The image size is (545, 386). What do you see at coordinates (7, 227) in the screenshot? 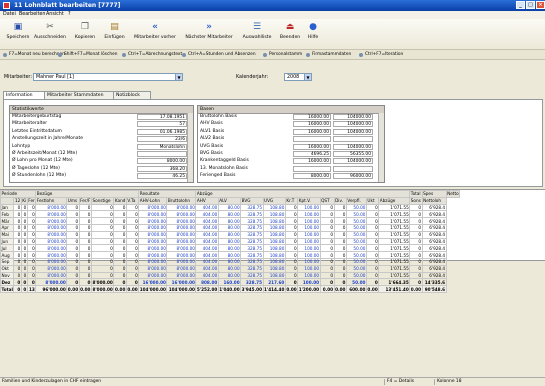
I see `month-cell: Apr` at bounding box center [7, 227].